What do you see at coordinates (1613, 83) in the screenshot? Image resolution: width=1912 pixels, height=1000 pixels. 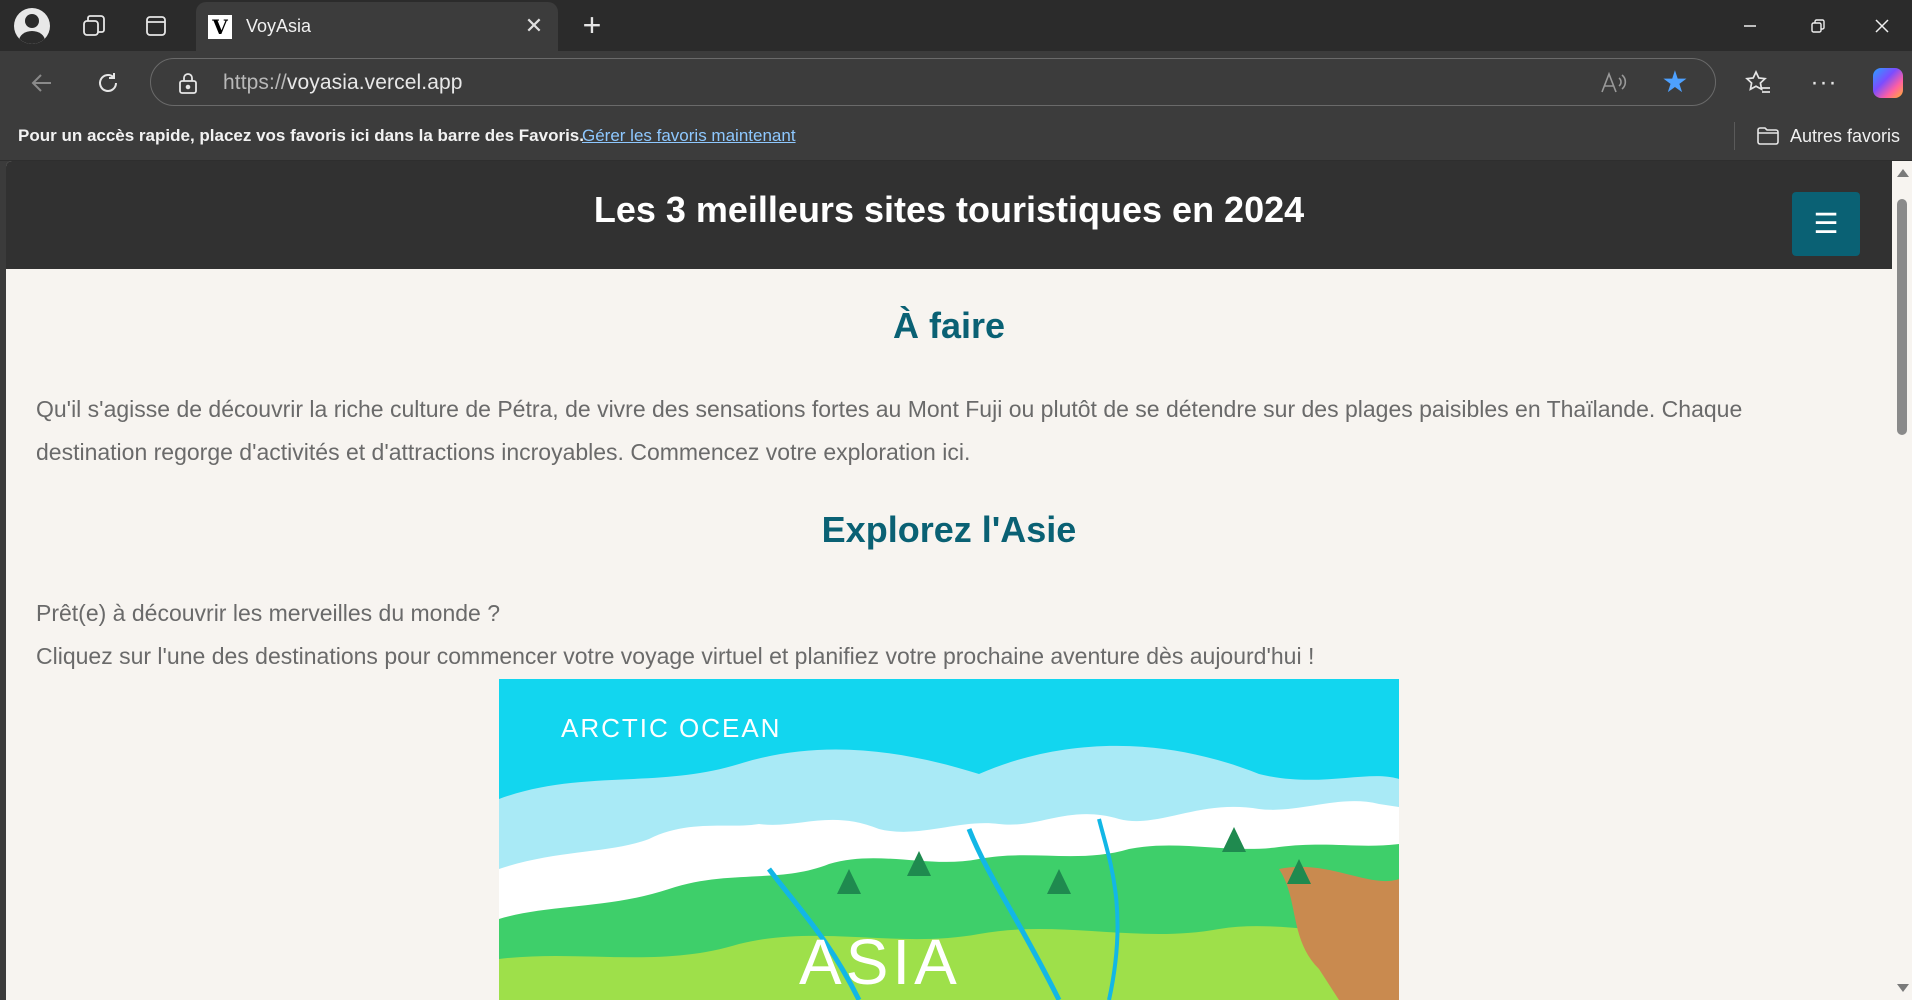 I see `read-aloud-icon` at bounding box center [1613, 83].